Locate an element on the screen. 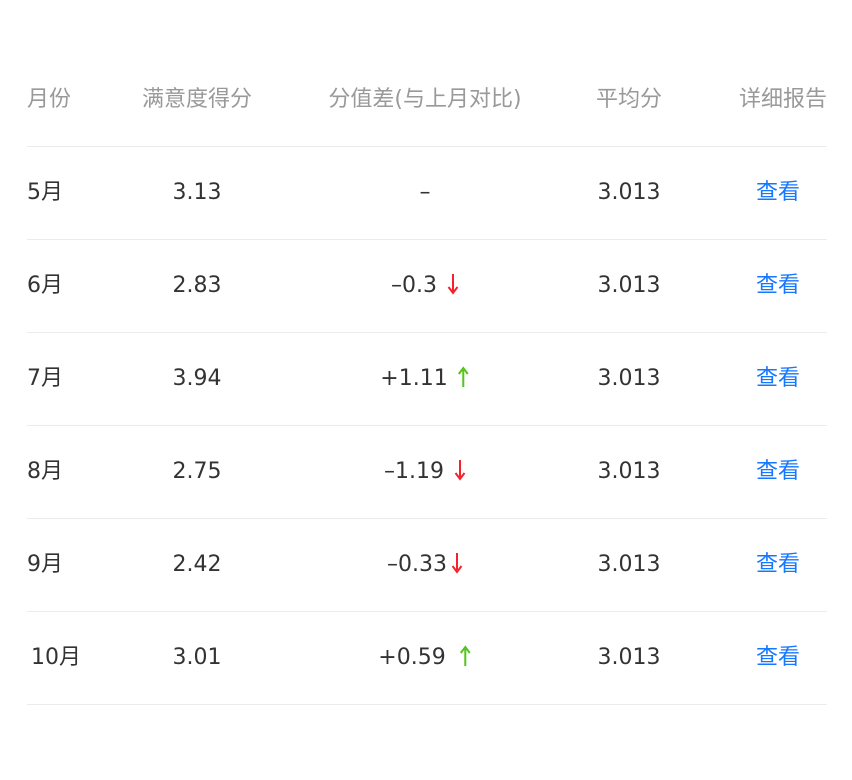 The image size is (852, 780). table-row: 8月 2.75 –1.19 3.013 查看 is located at coordinates (427, 472).